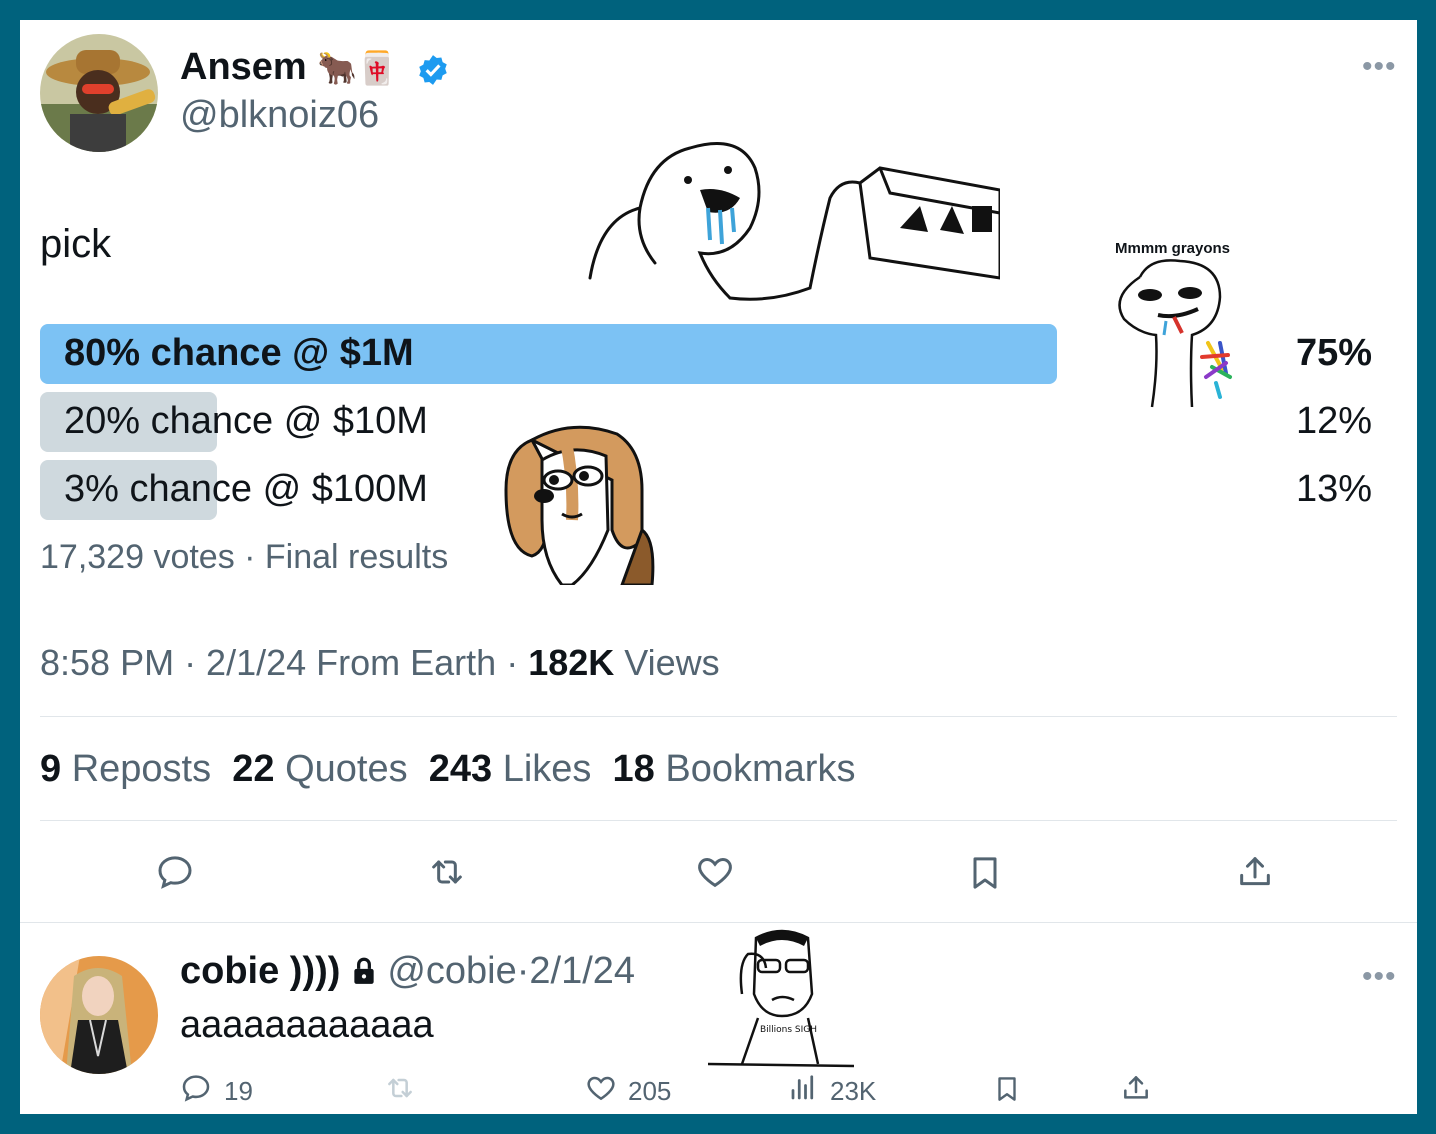  What do you see at coordinates (99, 1015) in the screenshot?
I see `reply-author-avatar` at bounding box center [99, 1015].